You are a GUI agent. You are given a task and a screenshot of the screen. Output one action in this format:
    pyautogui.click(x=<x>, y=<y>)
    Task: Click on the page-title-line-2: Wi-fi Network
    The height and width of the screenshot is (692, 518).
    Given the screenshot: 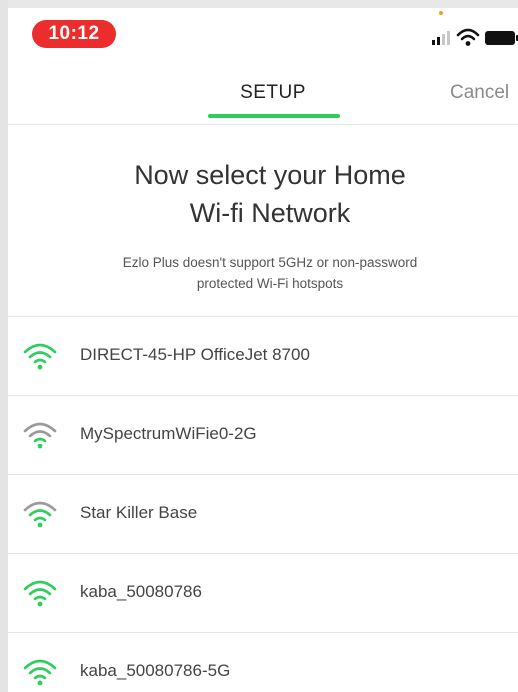 What is the action you would take?
    pyautogui.click(x=270, y=213)
    